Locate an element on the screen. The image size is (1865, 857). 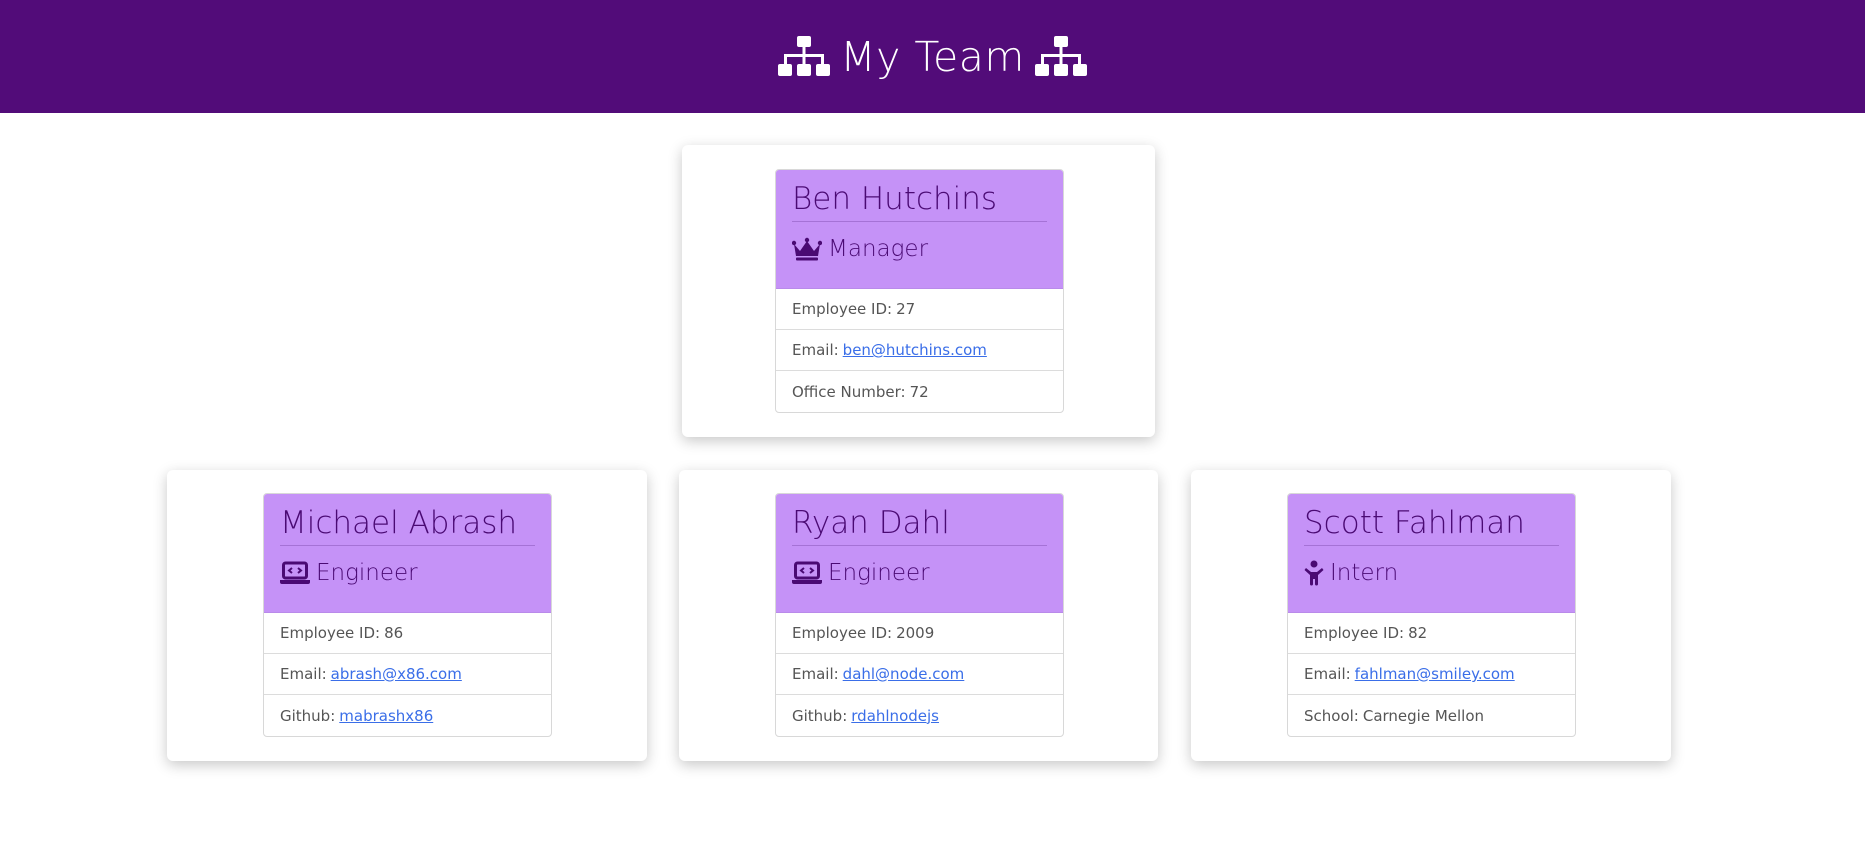
employee-role: Manager is located at coordinates (919, 249).